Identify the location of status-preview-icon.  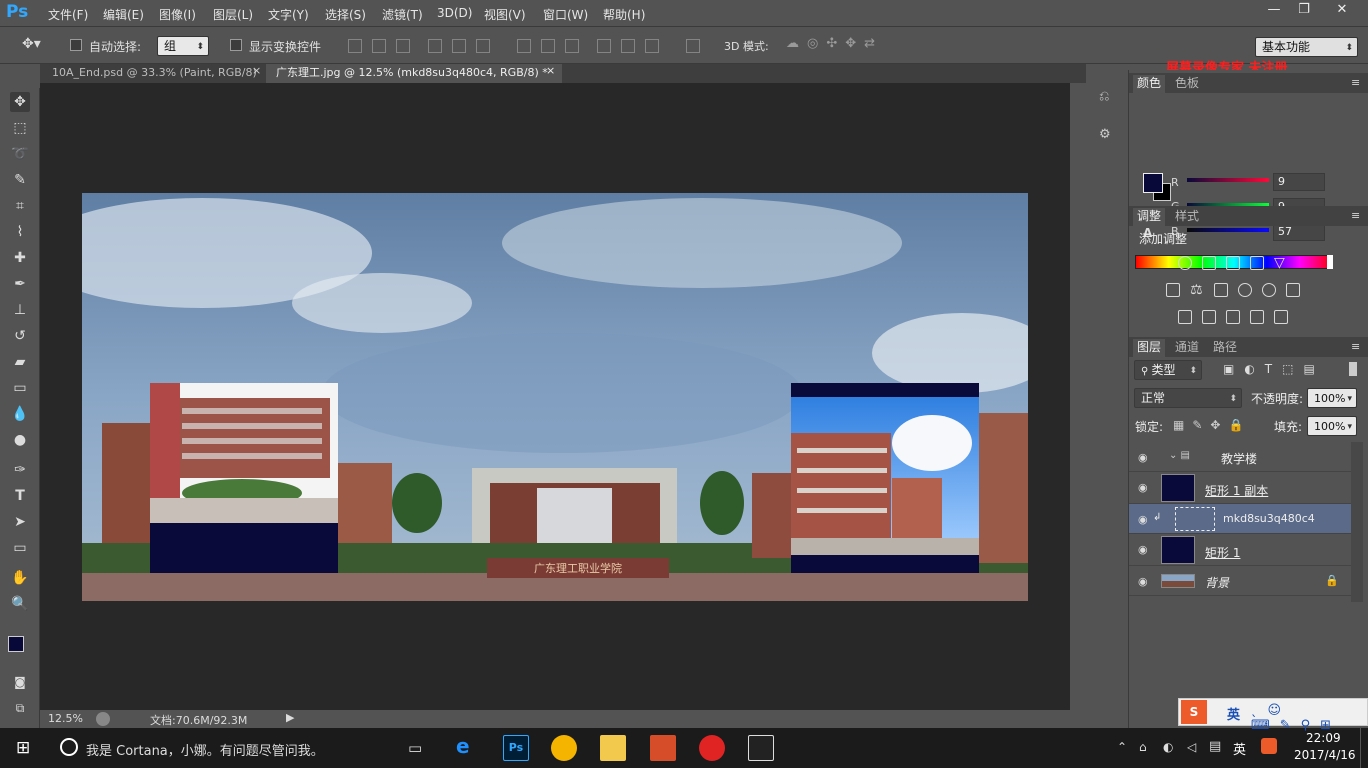
(103, 719).